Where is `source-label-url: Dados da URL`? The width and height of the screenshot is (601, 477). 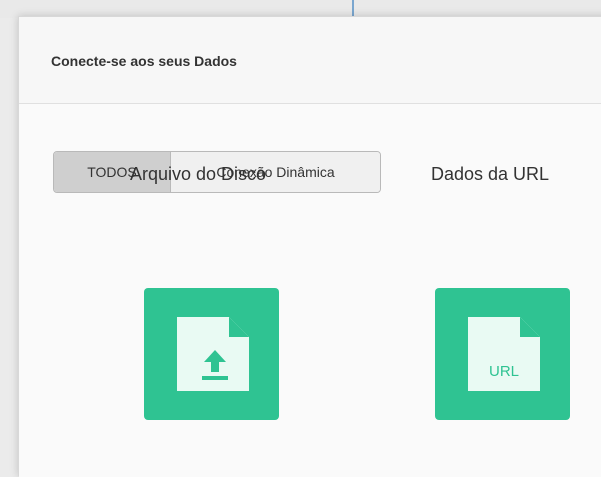 source-label-url: Dados da URL is located at coordinates (490, 174).